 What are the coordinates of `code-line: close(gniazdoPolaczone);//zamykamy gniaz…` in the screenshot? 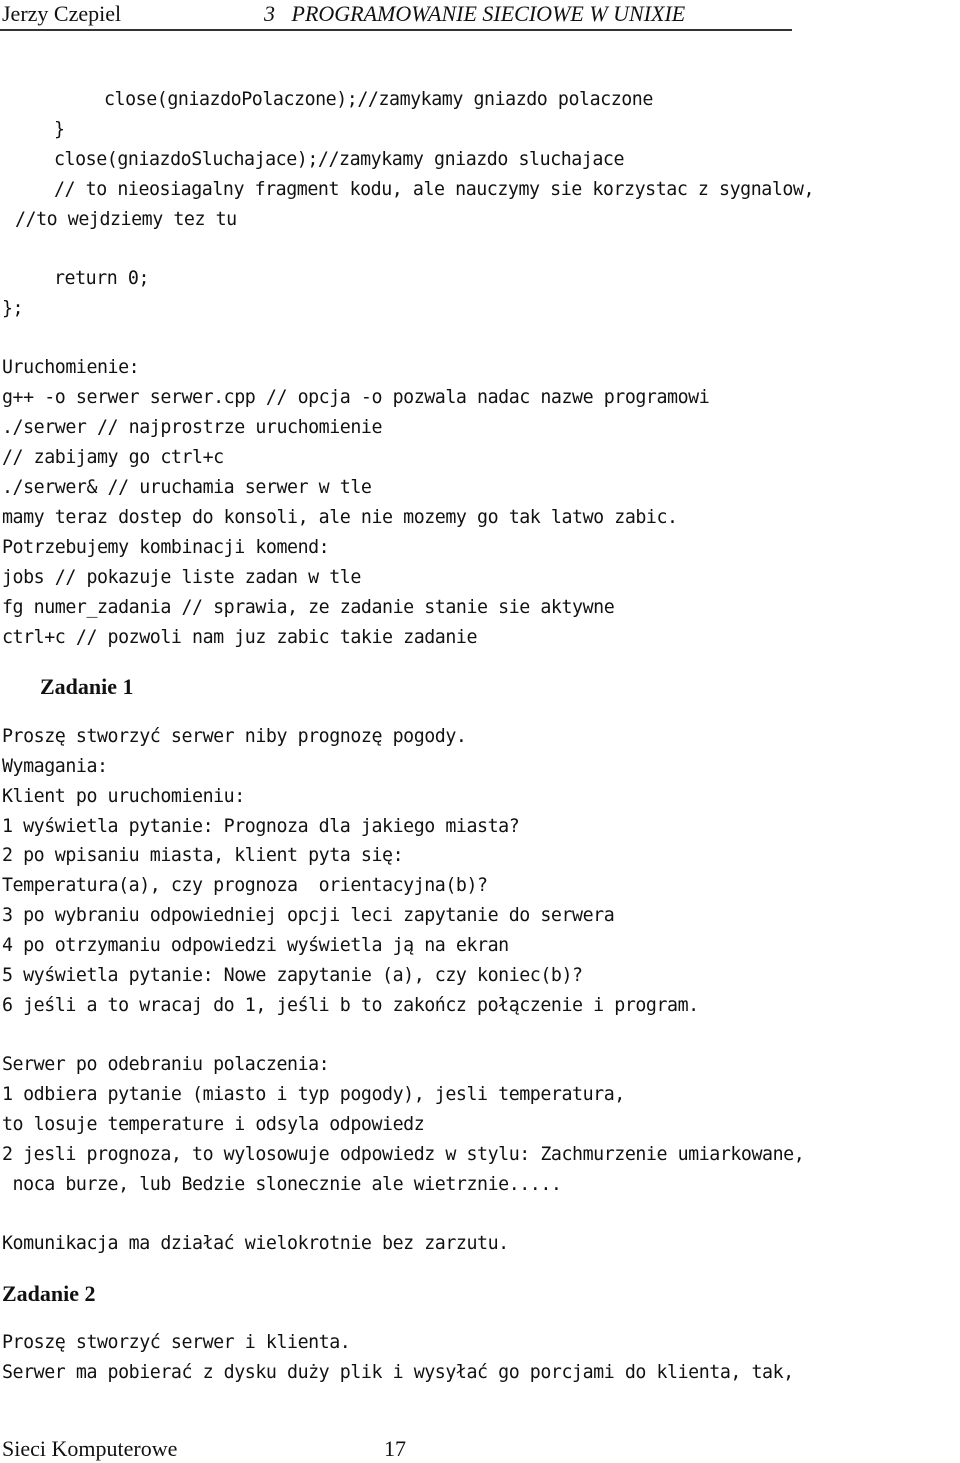 It's located at (378, 99).